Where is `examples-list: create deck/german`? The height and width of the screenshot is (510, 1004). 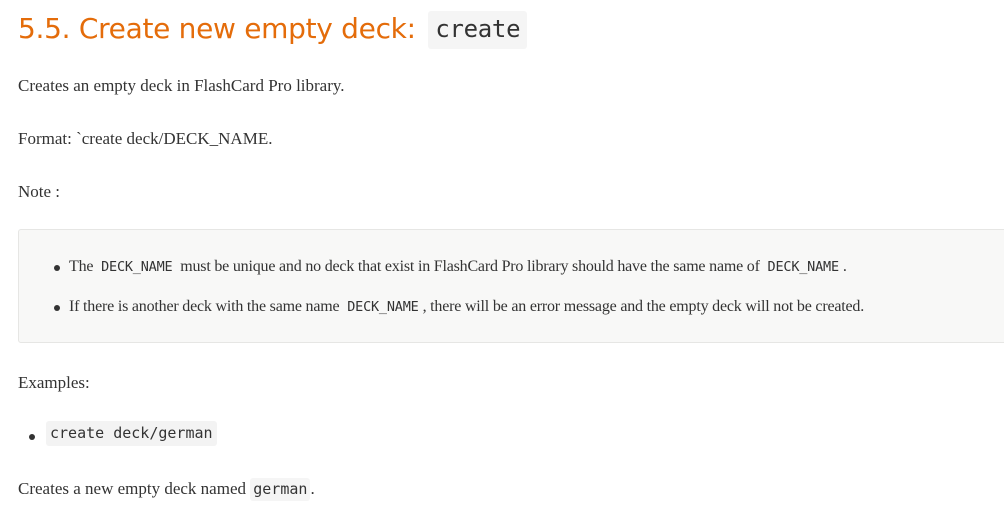 examples-list: create deck/german is located at coordinates (117, 433).